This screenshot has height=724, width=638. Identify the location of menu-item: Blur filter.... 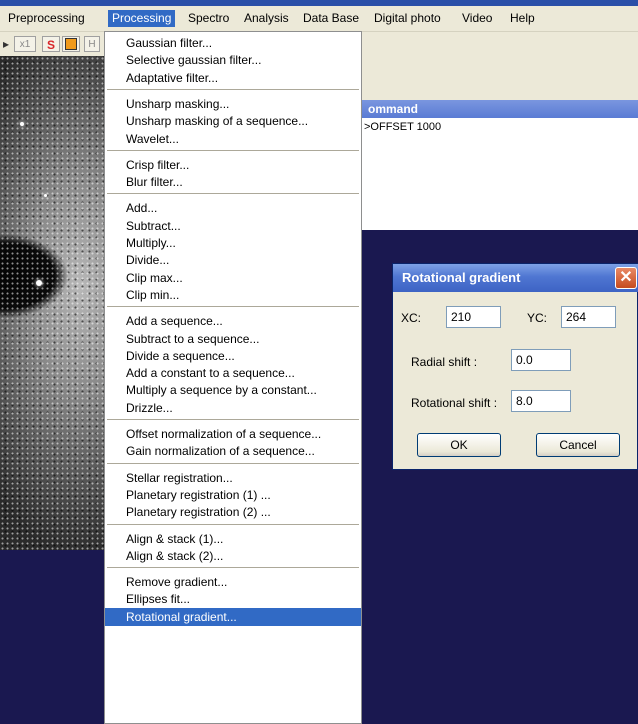
(233, 182).